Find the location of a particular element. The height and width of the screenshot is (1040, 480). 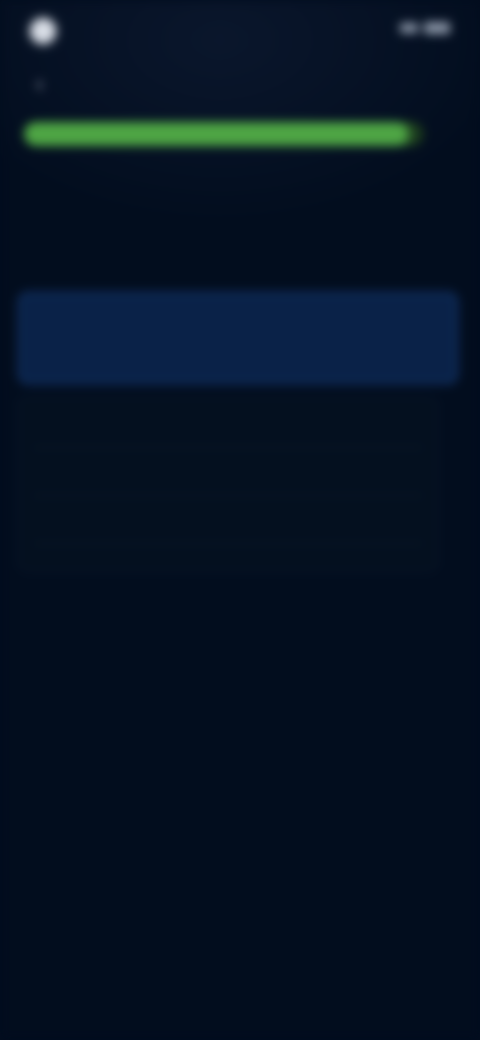

top-bar is located at coordinates (240, 32).